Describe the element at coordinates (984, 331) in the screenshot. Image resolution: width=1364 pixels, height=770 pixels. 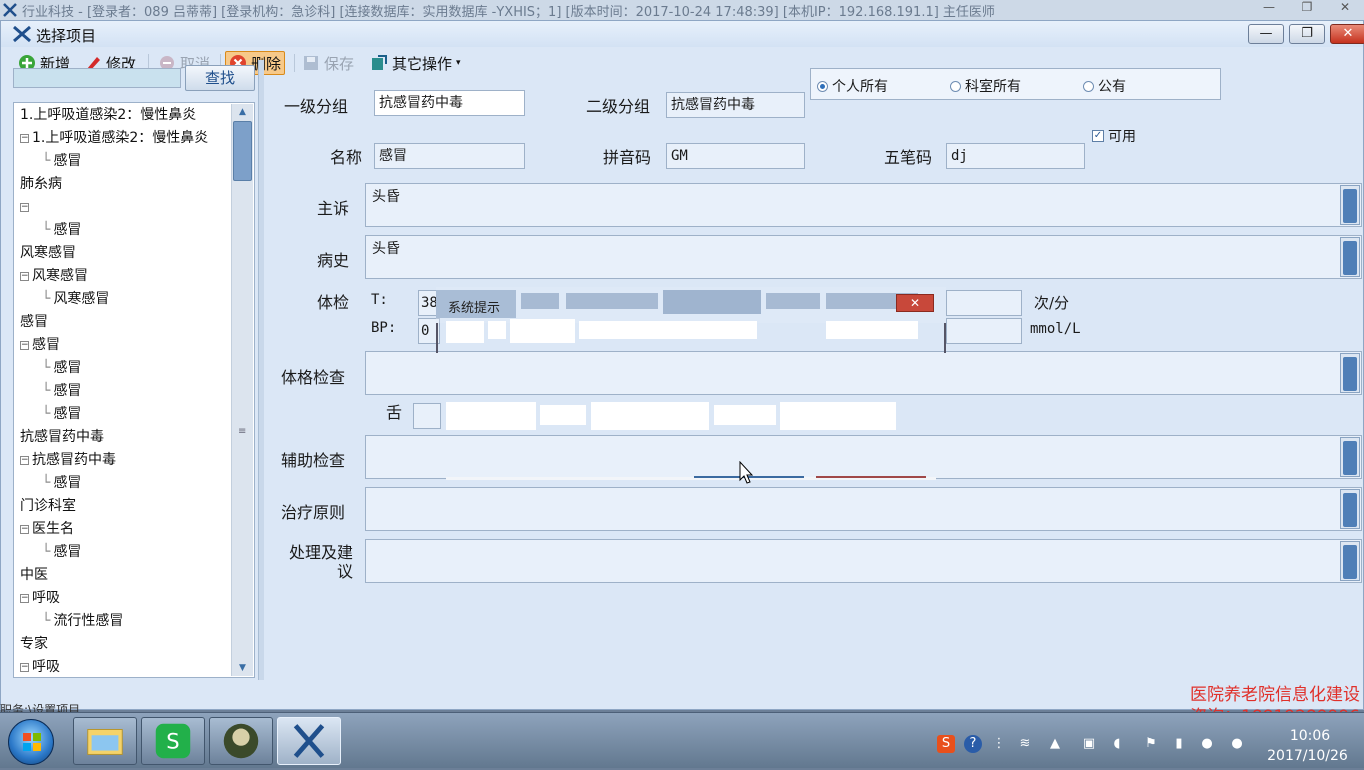
I see `glucose-field` at that location.